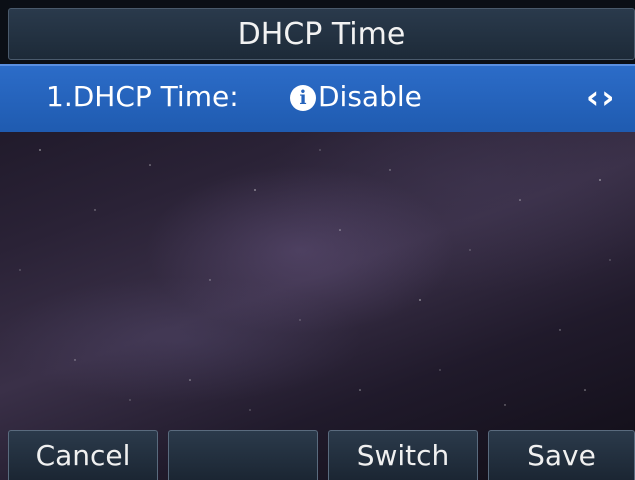 This screenshot has width=635, height=480. Describe the element at coordinates (403, 455) in the screenshot. I see `switch-button: Switch` at that location.